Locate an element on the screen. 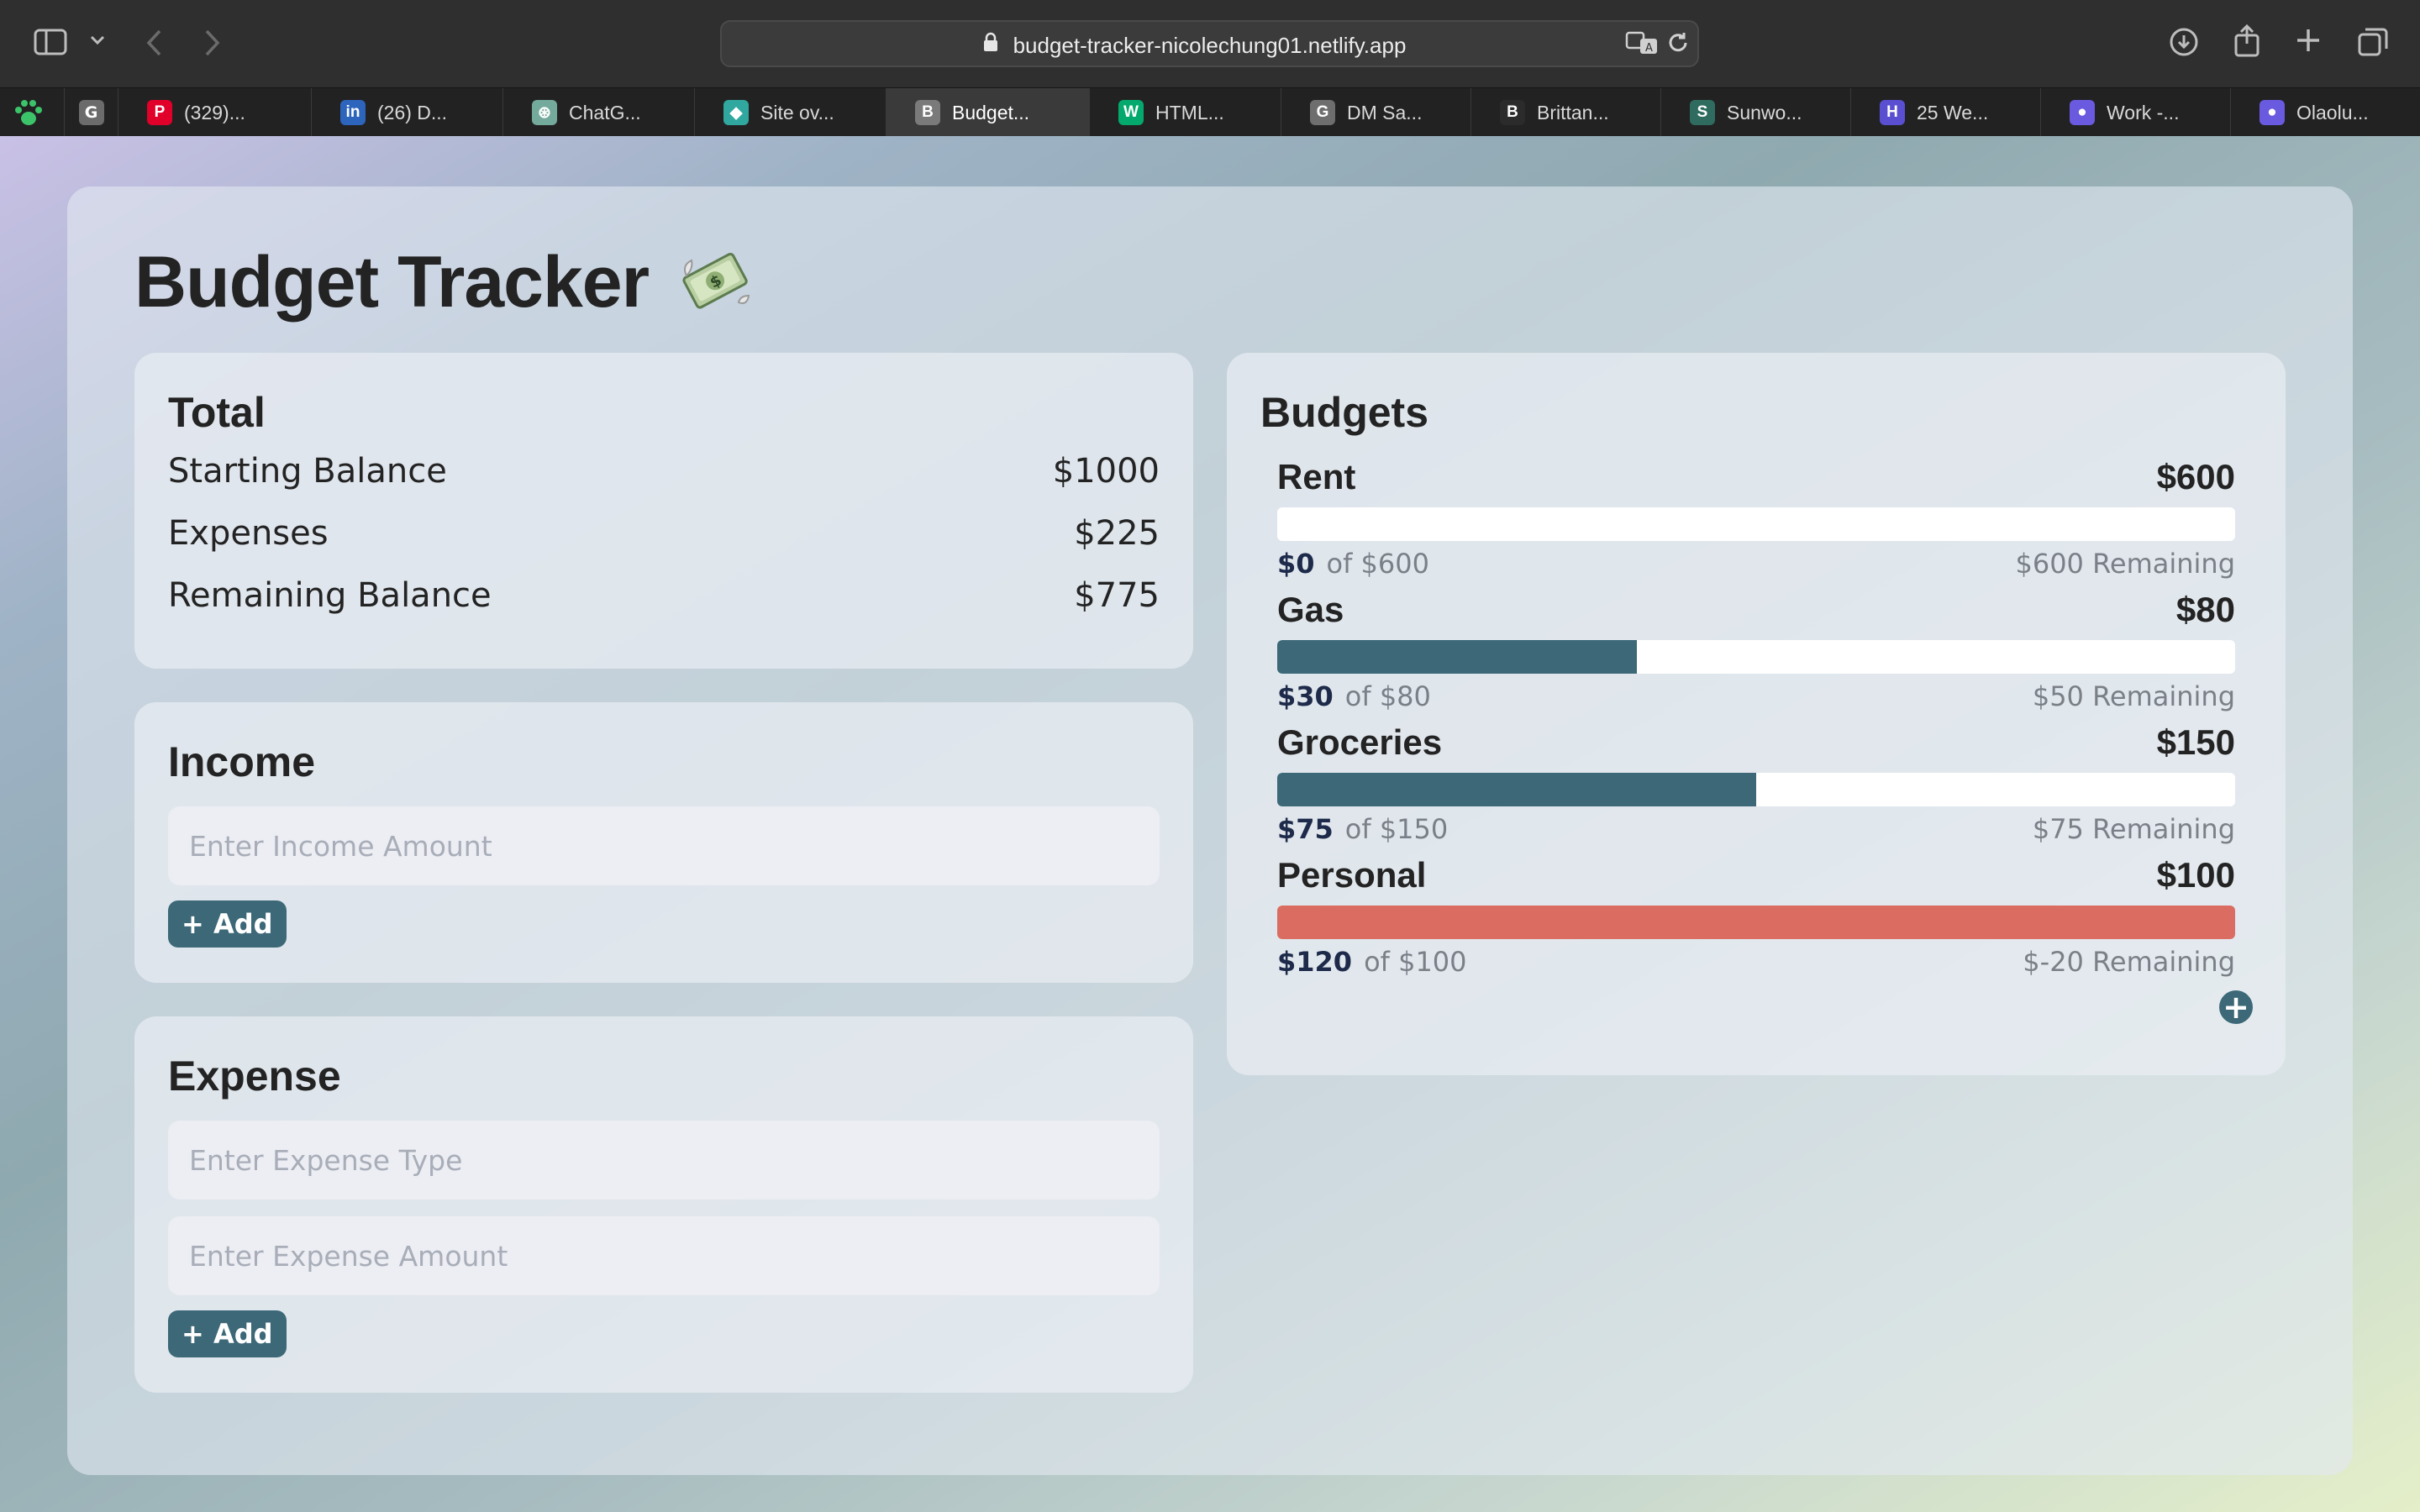  behance-icon: B is located at coordinates (1512, 112).